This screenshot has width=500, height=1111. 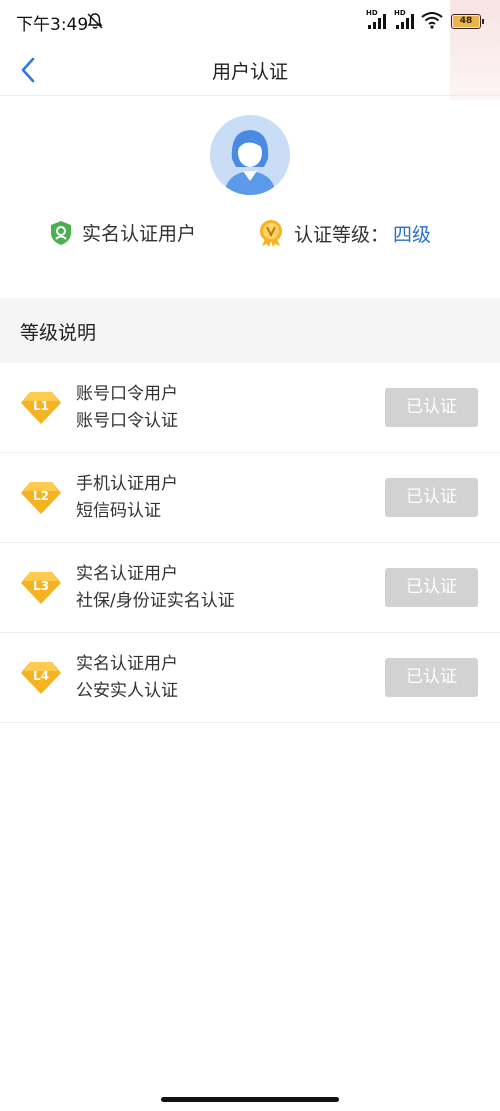 I want to click on level-name: 手机认证用户, so click(x=127, y=484).